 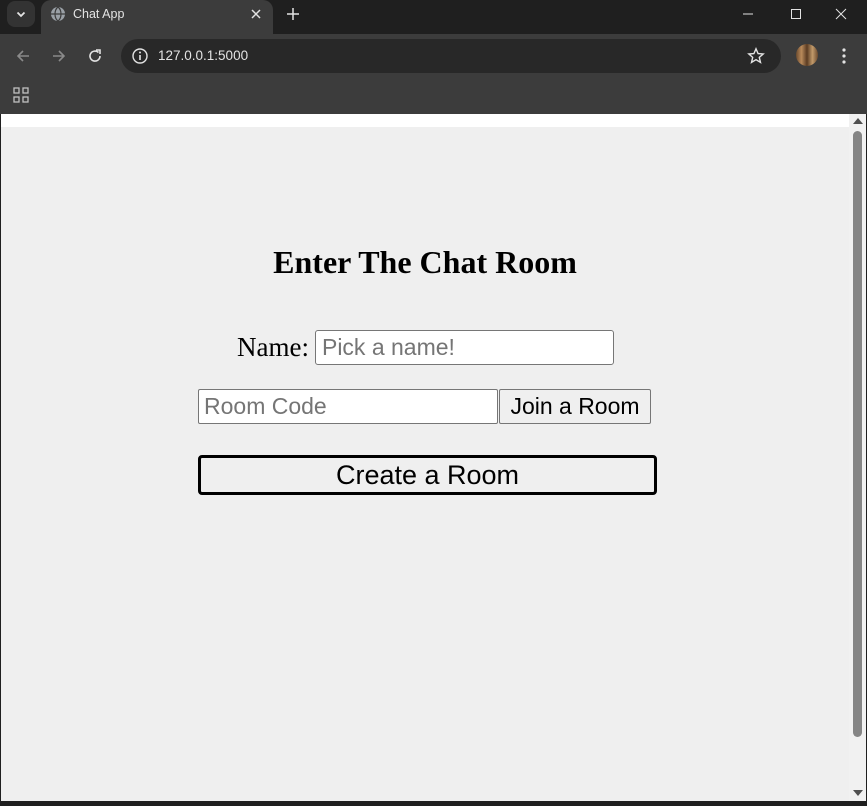 I want to click on room-code-input, so click(x=348, y=406).